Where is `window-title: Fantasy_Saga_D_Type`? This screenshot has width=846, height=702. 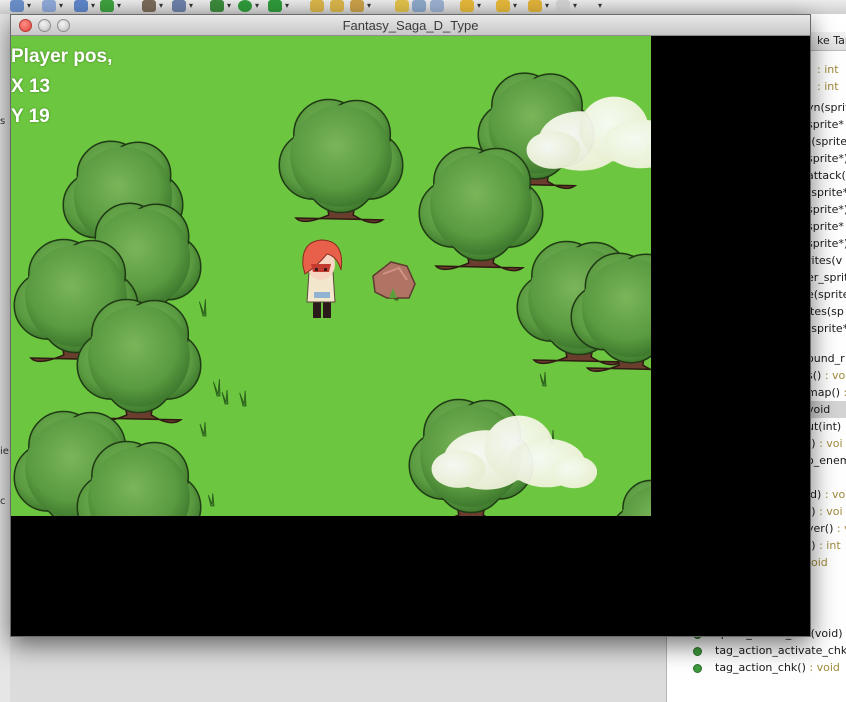
window-title: Fantasy_Saga_D_Type is located at coordinates (410, 25).